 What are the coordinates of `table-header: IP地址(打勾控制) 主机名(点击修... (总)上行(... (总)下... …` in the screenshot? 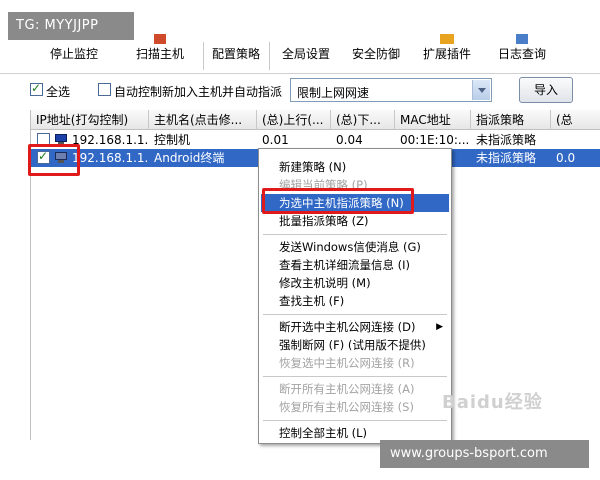 It's located at (315, 120).